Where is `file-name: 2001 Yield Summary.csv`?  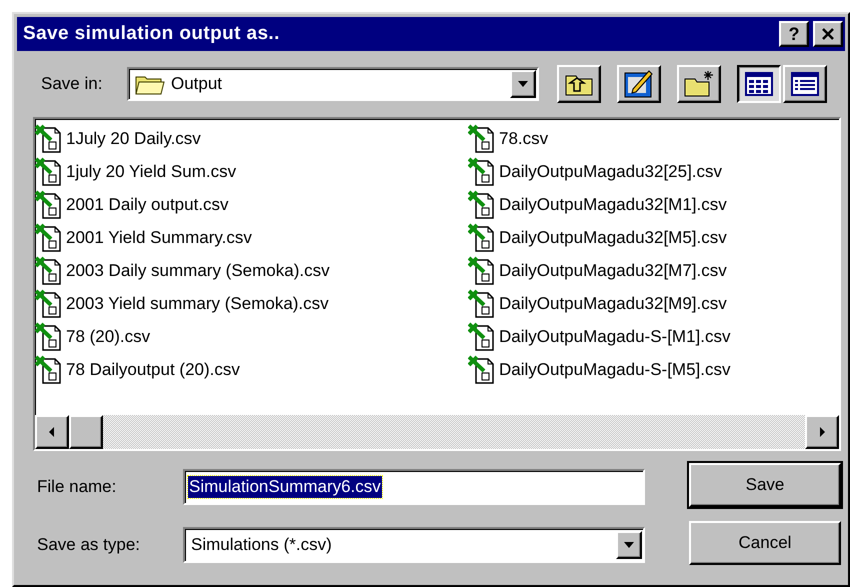
file-name: 2001 Yield Summary.csv is located at coordinates (159, 238).